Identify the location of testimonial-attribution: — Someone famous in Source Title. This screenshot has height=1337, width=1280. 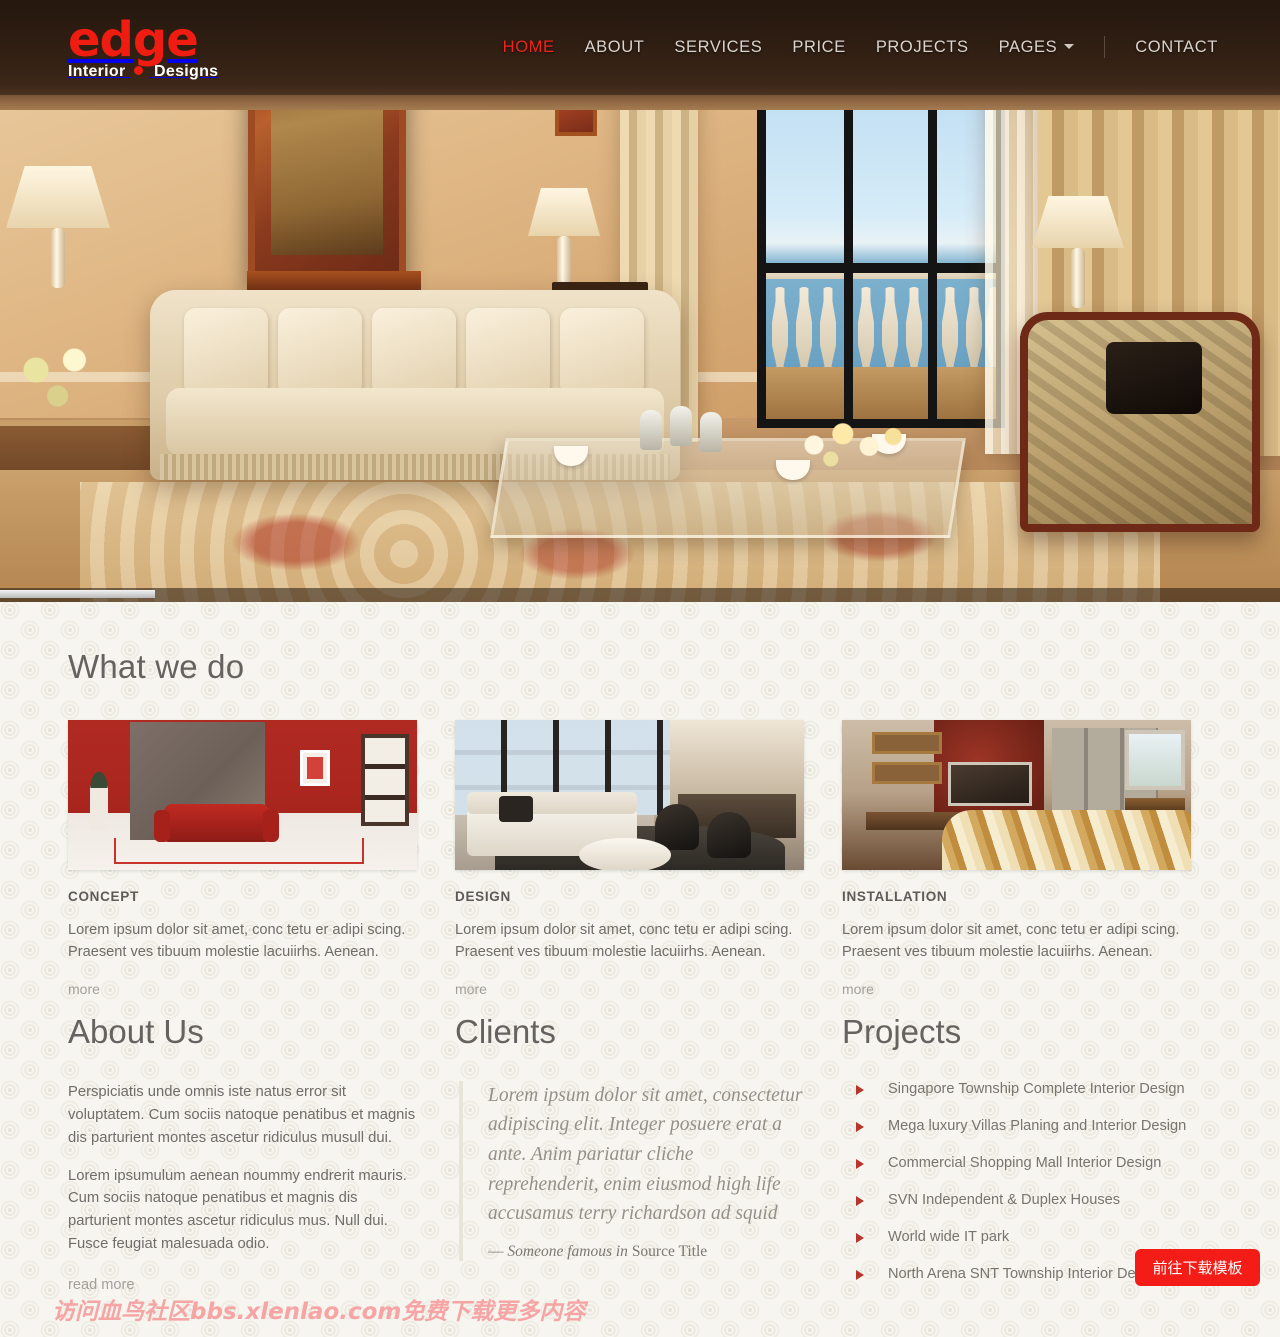
(646, 1252).